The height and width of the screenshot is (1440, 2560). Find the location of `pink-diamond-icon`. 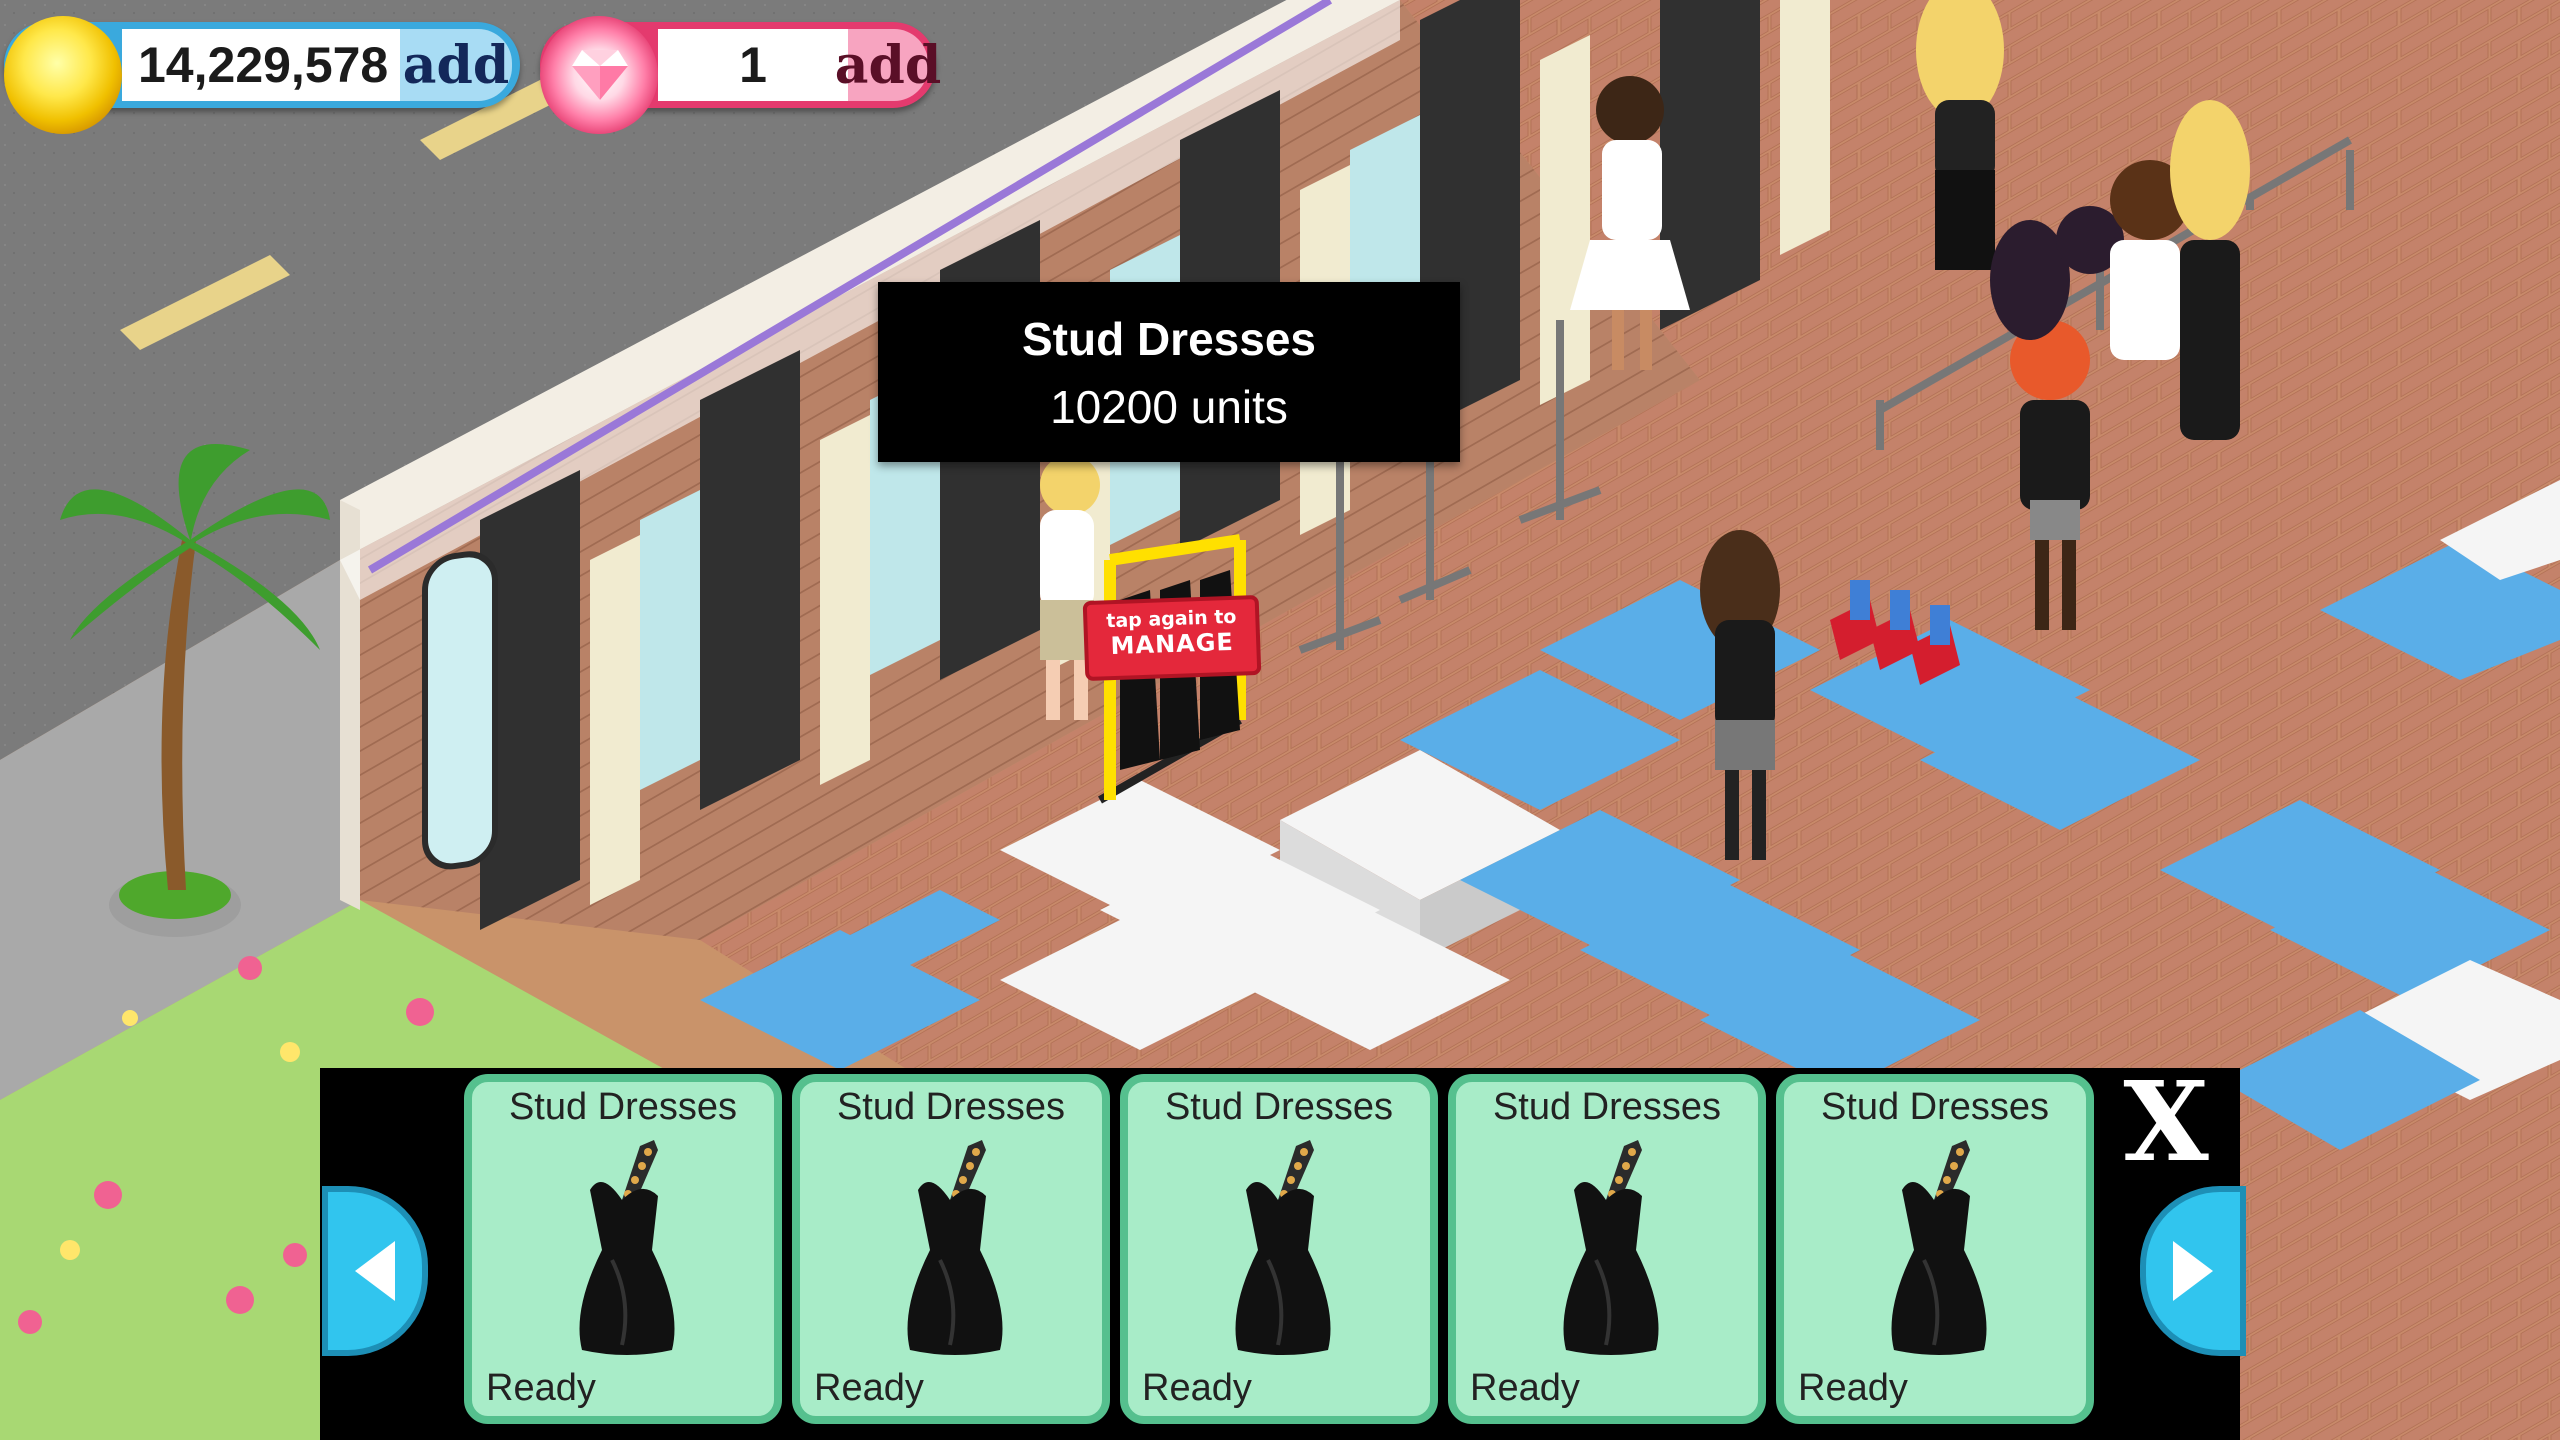

pink-diamond-icon is located at coordinates (599, 75).